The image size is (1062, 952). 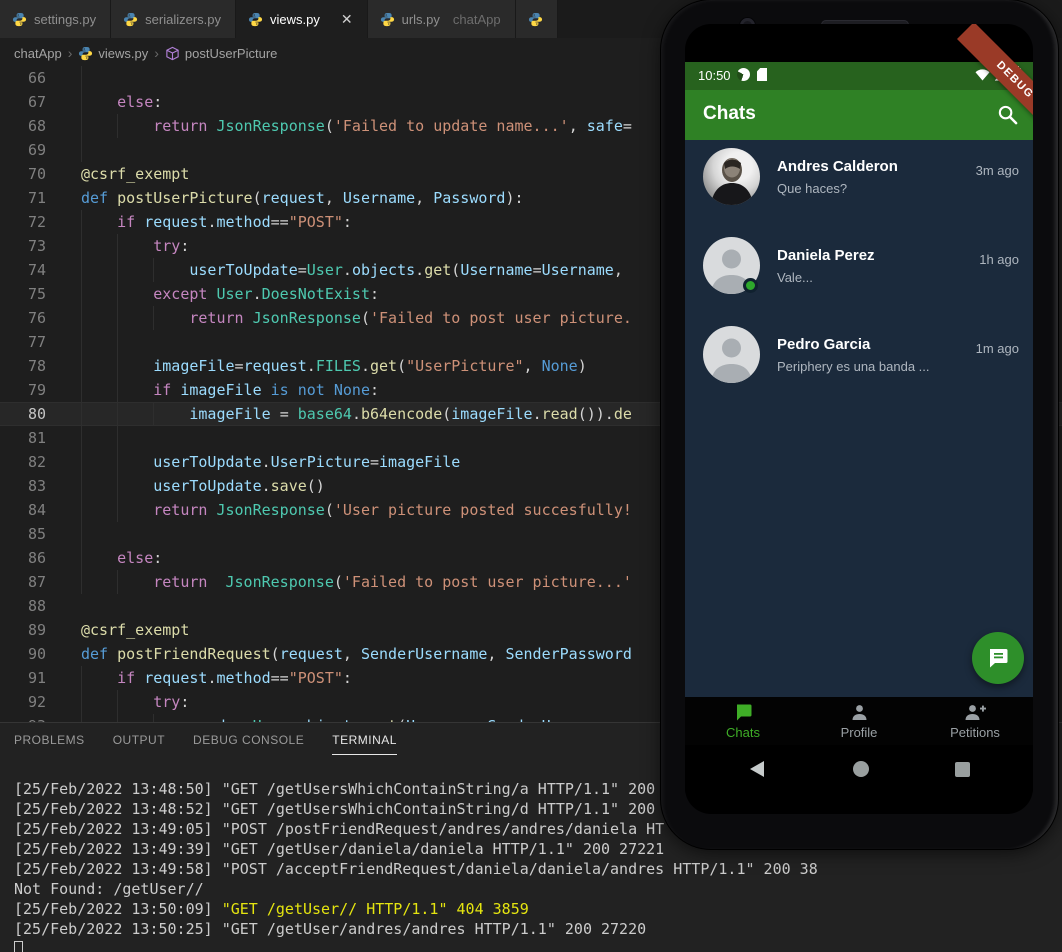 What do you see at coordinates (743, 721) in the screenshot?
I see `nav-item-chats: Chats` at bounding box center [743, 721].